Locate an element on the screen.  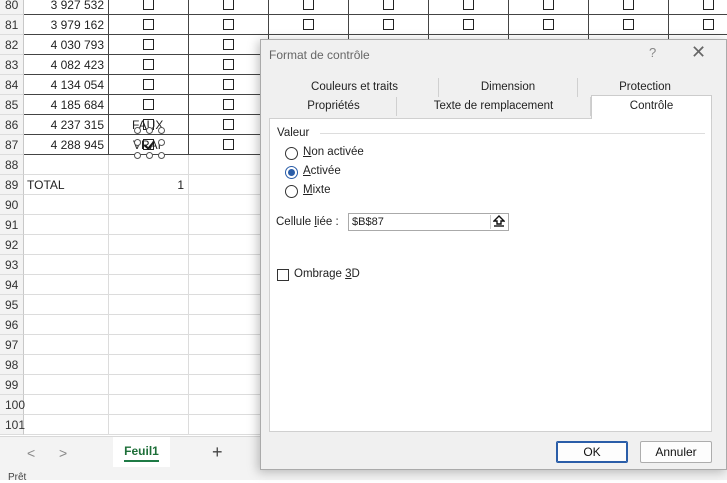
cell-col-a: 4 185 684 is located at coordinates (66, 105).